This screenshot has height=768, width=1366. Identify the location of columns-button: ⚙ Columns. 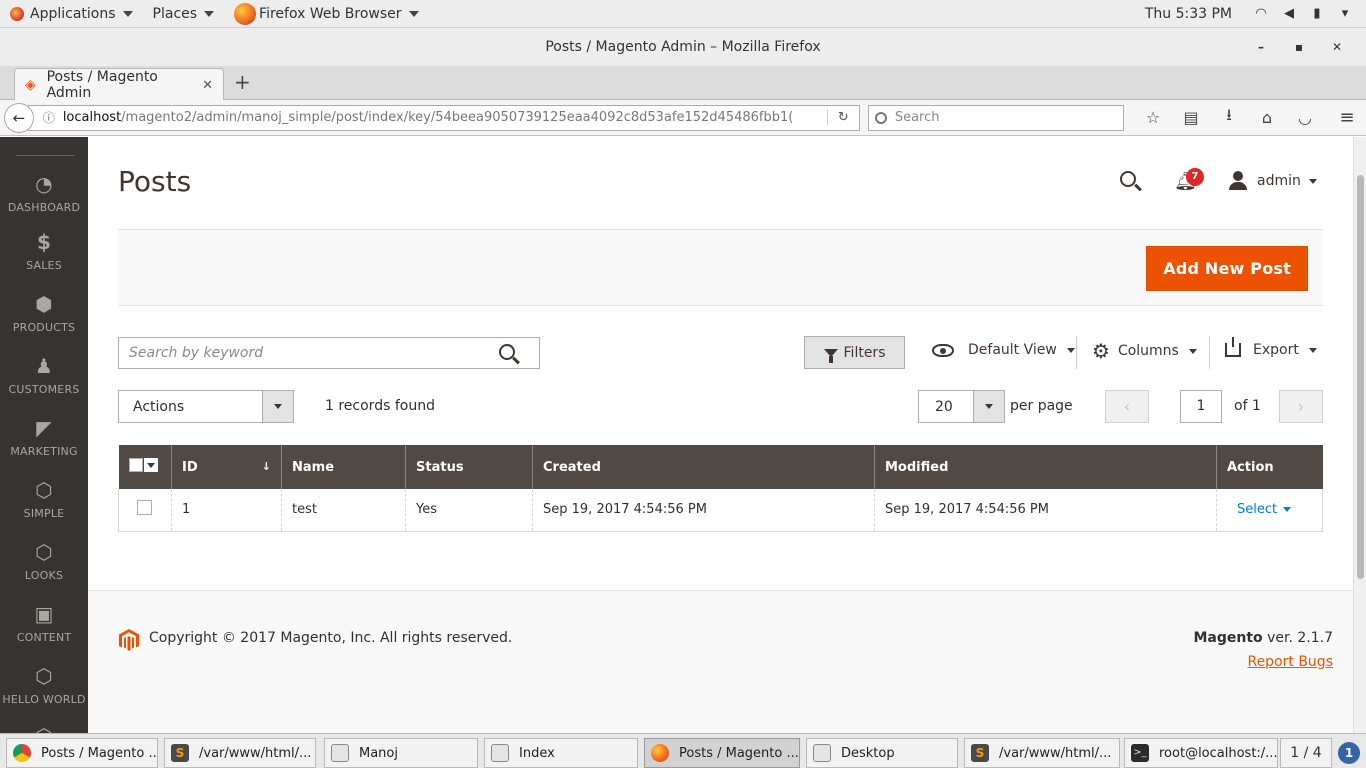
(1144, 351).